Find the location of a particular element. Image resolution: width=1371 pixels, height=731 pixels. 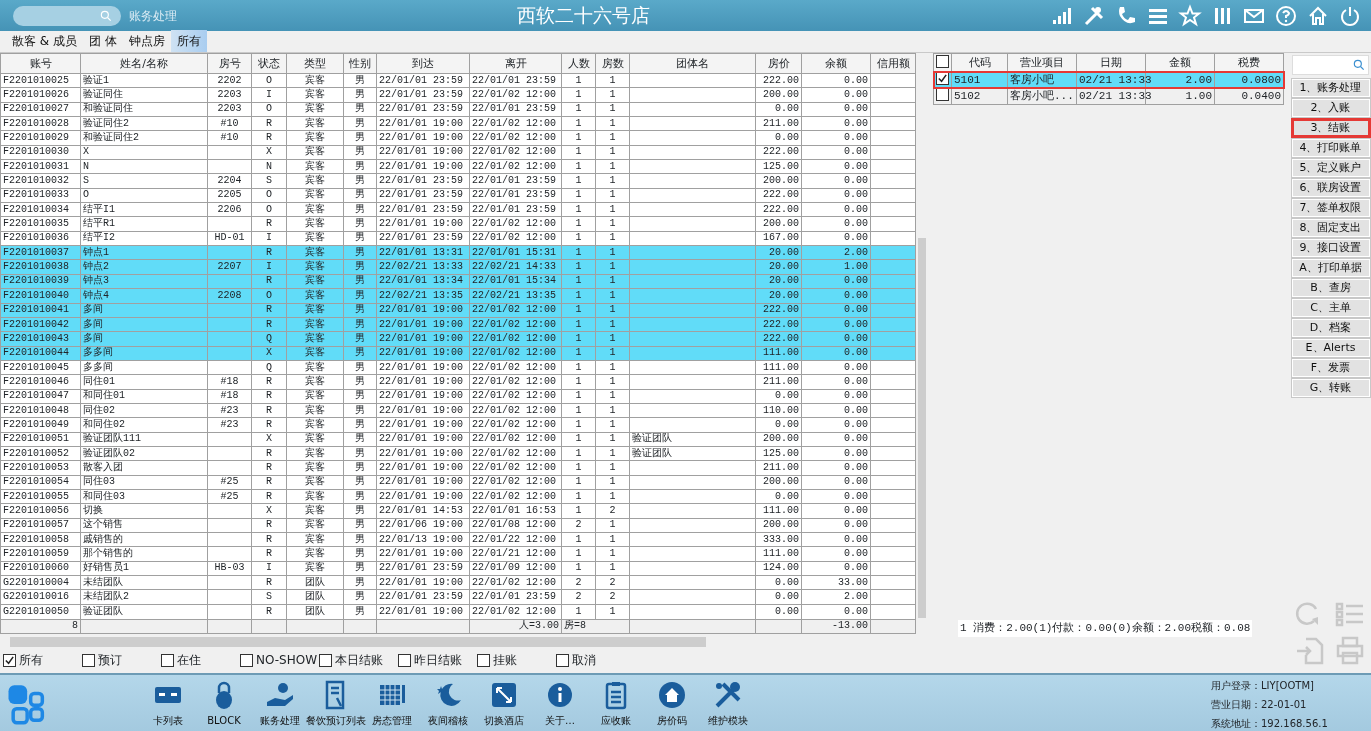

expand-icon is located at coordinates (504, 695).